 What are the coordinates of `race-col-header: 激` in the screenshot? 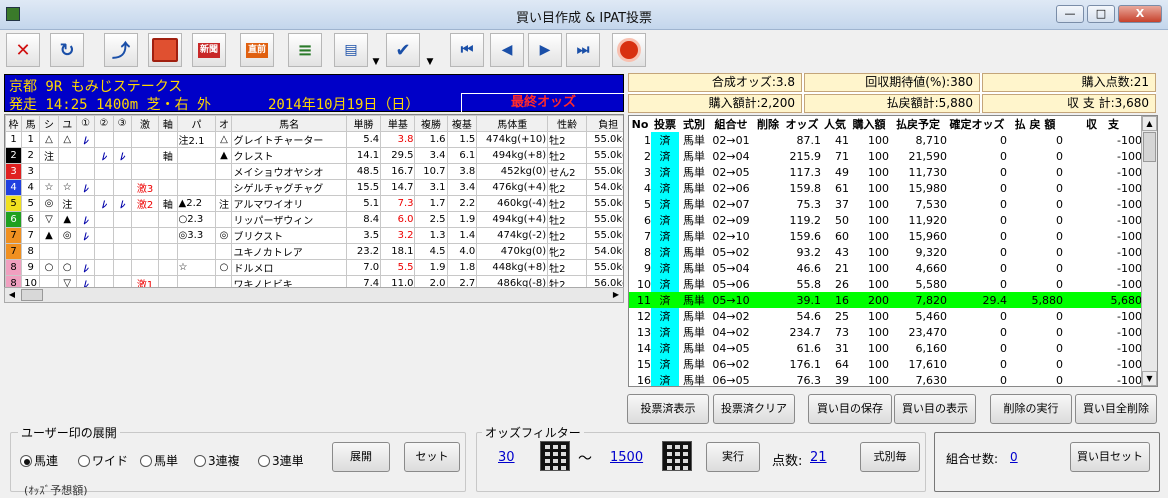 It's located at (145, 123).